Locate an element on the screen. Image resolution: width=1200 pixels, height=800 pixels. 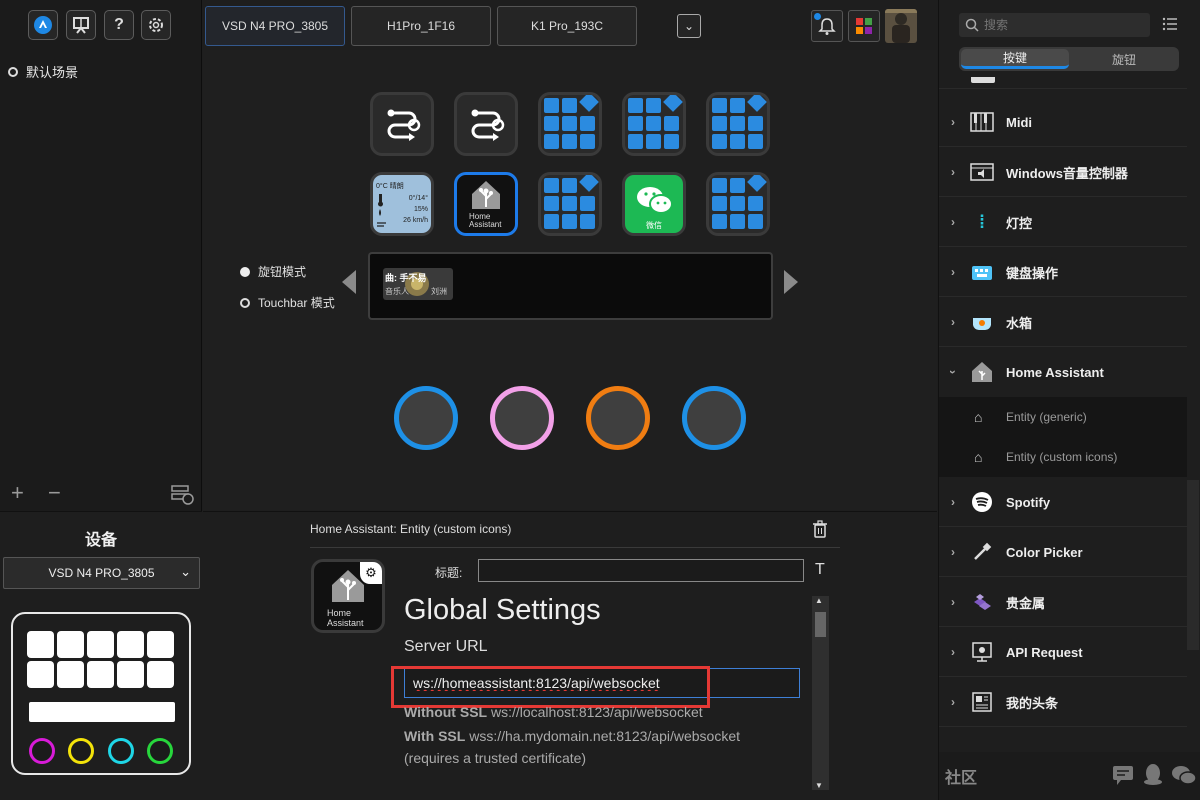
partial-category-icon is located at coordinates (983, 80).